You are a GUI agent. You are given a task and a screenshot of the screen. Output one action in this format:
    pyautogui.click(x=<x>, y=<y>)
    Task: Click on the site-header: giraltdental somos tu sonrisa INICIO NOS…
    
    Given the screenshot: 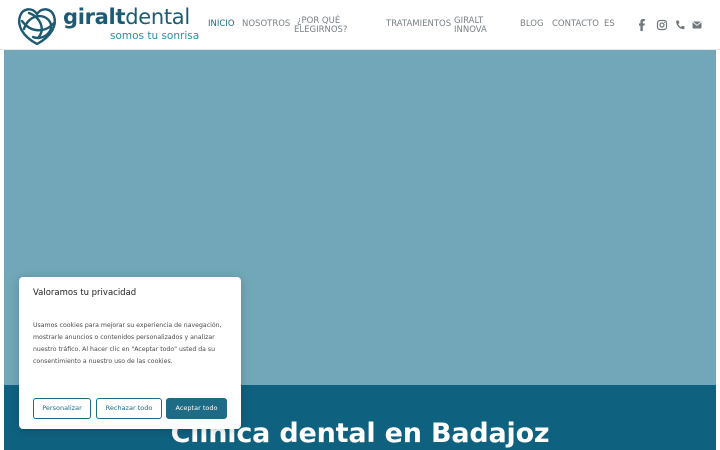 What is the action you would take?
    pyautogui.click(x=360, y=25)
    